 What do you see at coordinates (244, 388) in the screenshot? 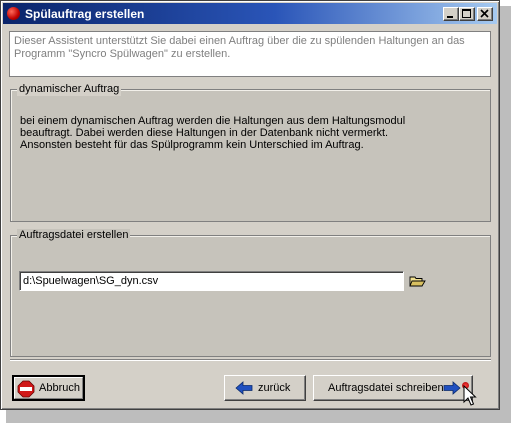
I see `arrow-left-icon` at bounding box center [244, 388].